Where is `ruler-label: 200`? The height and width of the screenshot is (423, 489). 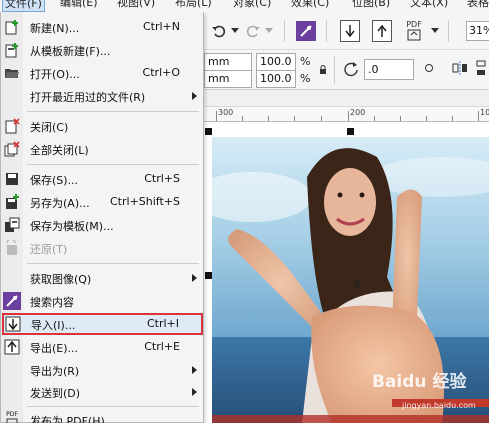
ruler-label: 200 is located at coordinates (358, 112).